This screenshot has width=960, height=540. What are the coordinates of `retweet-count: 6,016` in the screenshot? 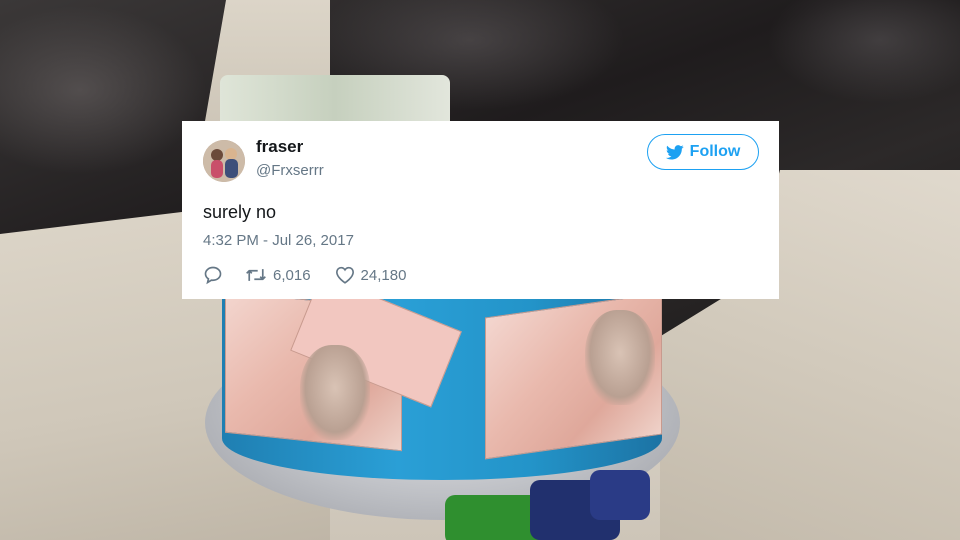 It's located at (292, 275).